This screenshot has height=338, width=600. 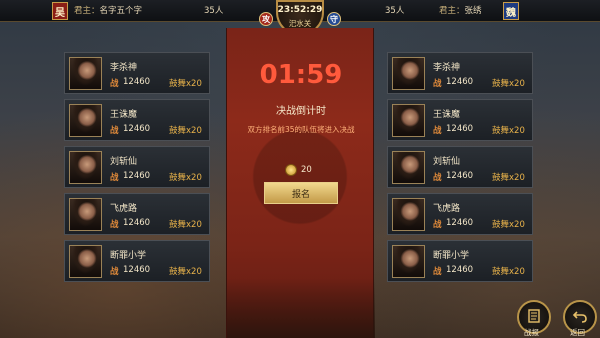 I want to click on defend-badge: 守, so click(x=334, y=19).